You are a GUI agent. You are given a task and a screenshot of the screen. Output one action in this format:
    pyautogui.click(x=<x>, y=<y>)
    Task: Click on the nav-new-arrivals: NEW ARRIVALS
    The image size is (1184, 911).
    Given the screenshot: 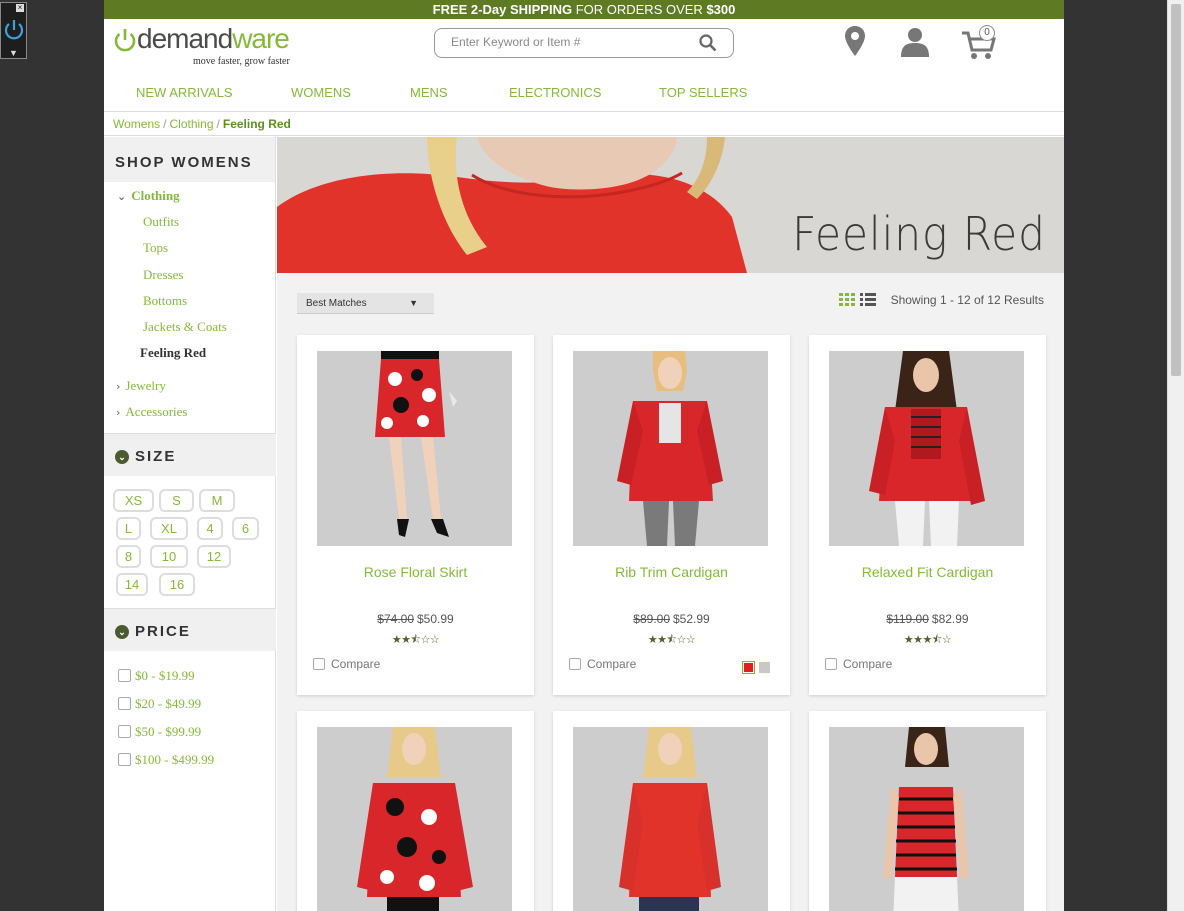 What is the action you would take?
    pyautogui.click(x=184, y=92)
    